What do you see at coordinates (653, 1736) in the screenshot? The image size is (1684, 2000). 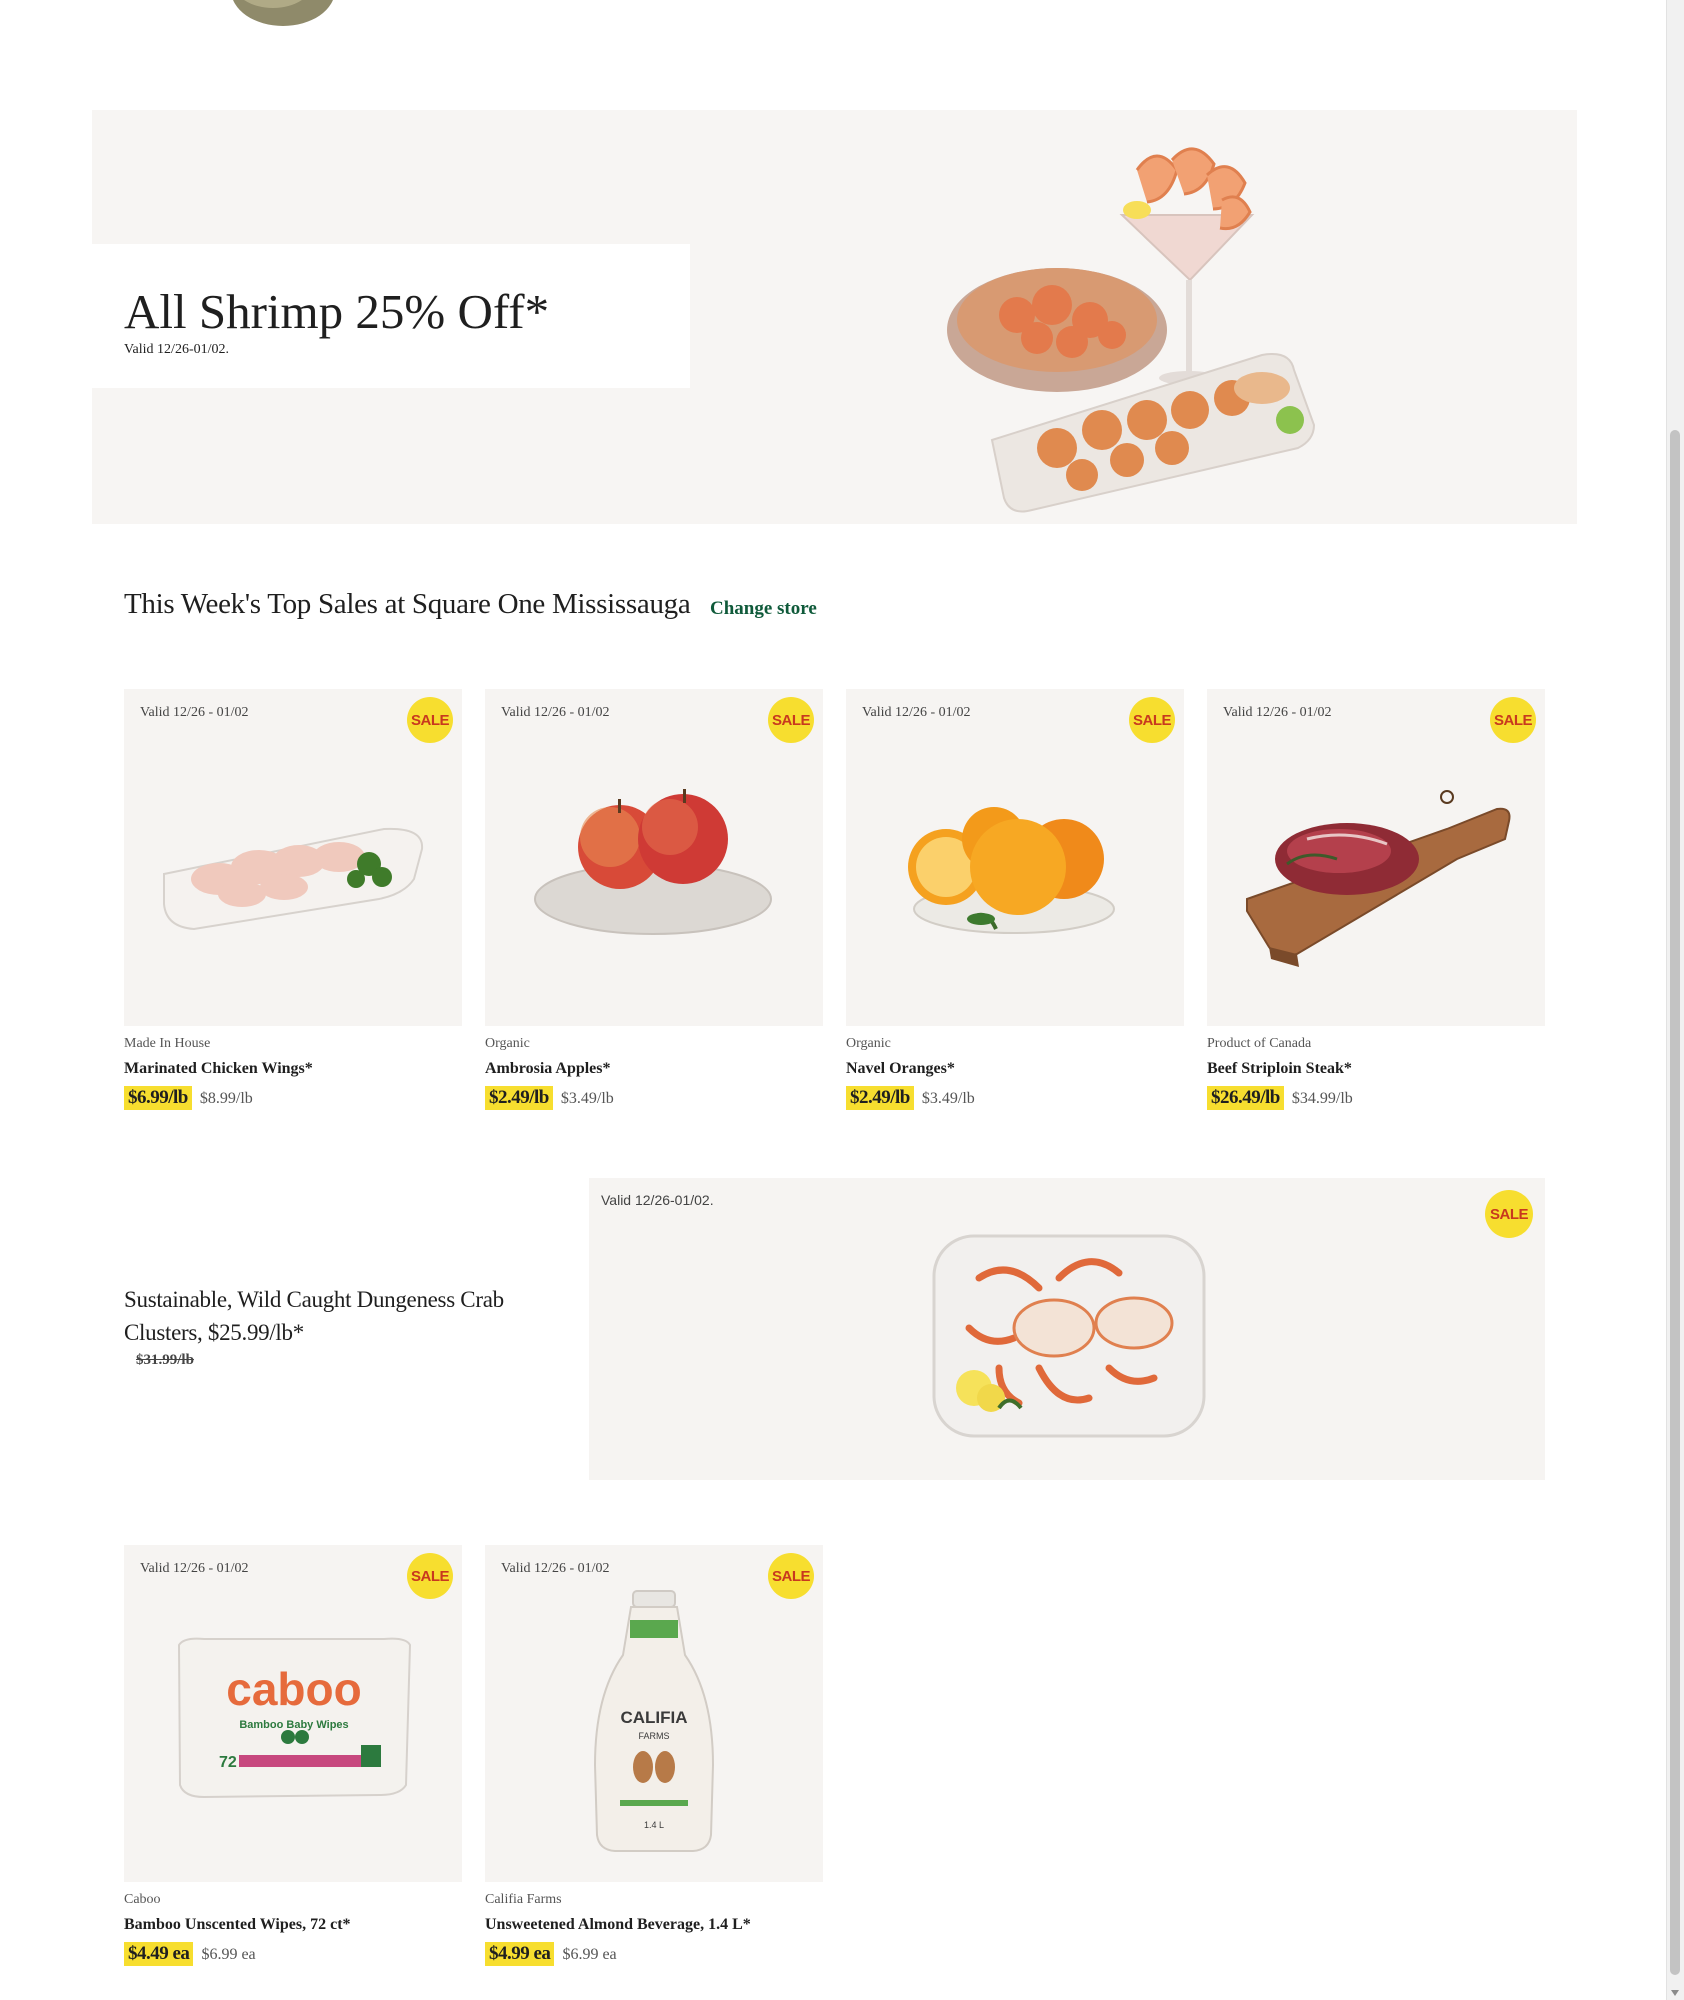 I see `svg-text: FARMS` at bounding box center [653, 1736].